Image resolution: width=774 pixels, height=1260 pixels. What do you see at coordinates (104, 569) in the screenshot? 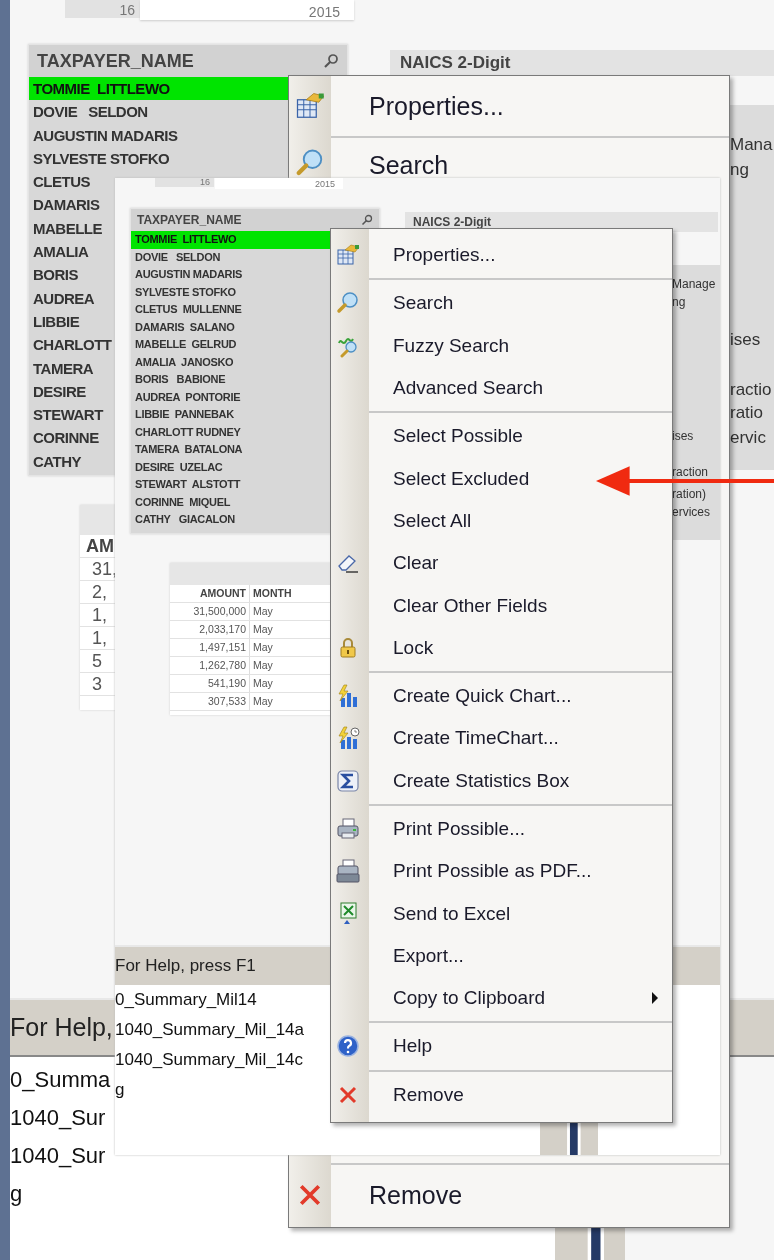
I see `table-cell-text: 31,` at bounding box center [104, 569].